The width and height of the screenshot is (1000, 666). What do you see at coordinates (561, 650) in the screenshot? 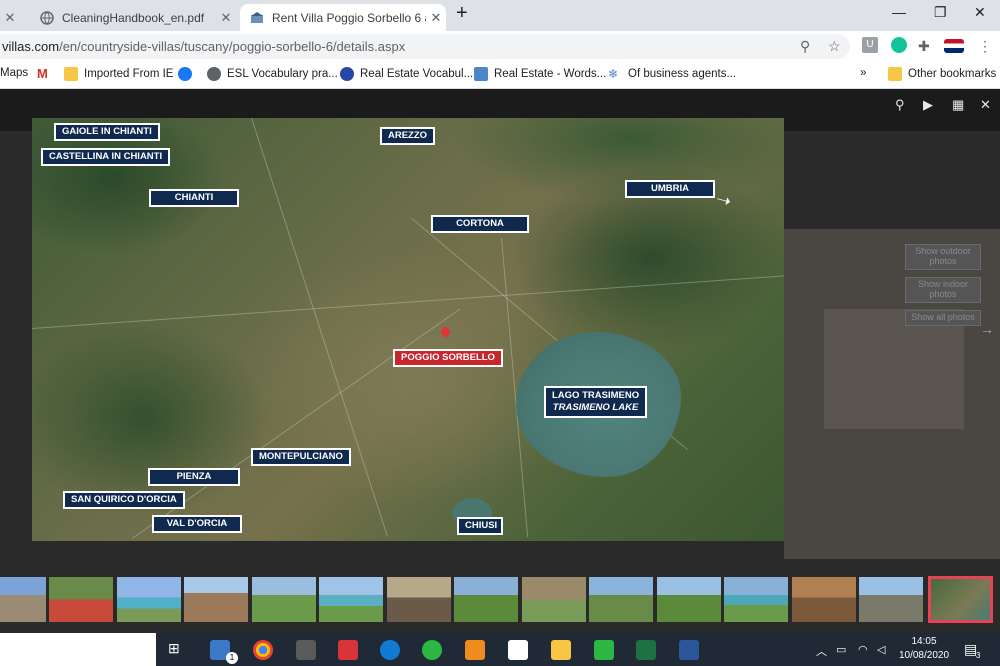
I see `file-explorer-icon` at bounding box center [561, 650].